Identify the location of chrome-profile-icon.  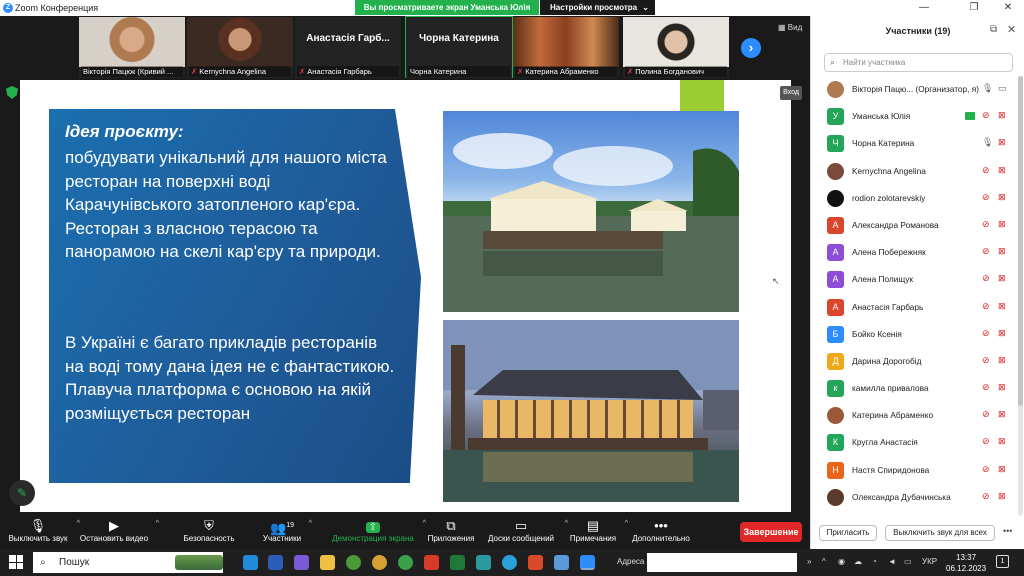
(379, 562).